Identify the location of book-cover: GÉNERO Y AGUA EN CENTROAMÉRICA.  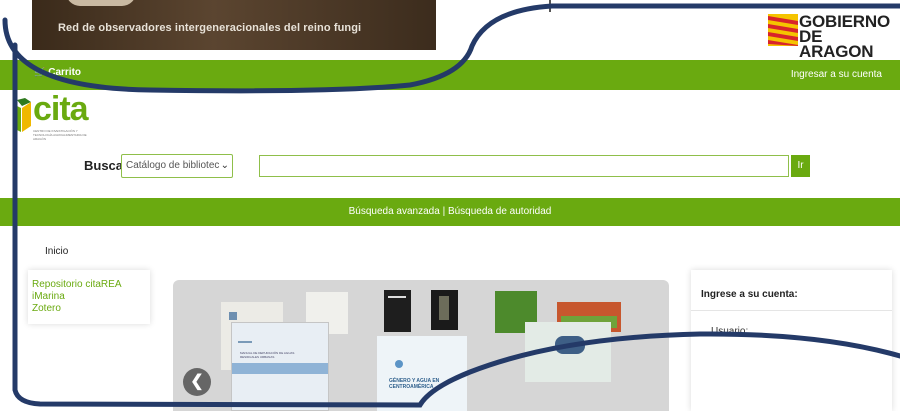
(422, 373).